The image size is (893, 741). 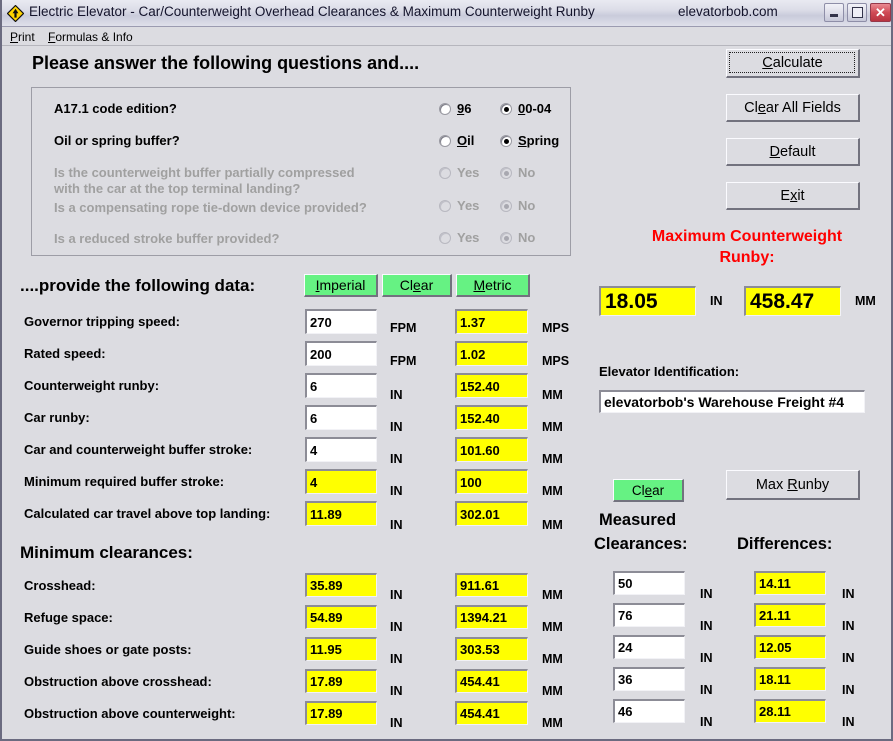 What do you see at coordinates (491, 417) in the screenshot?
I see `data-output-car-runby-metric: 152.40` at bounding box center [491, 417].